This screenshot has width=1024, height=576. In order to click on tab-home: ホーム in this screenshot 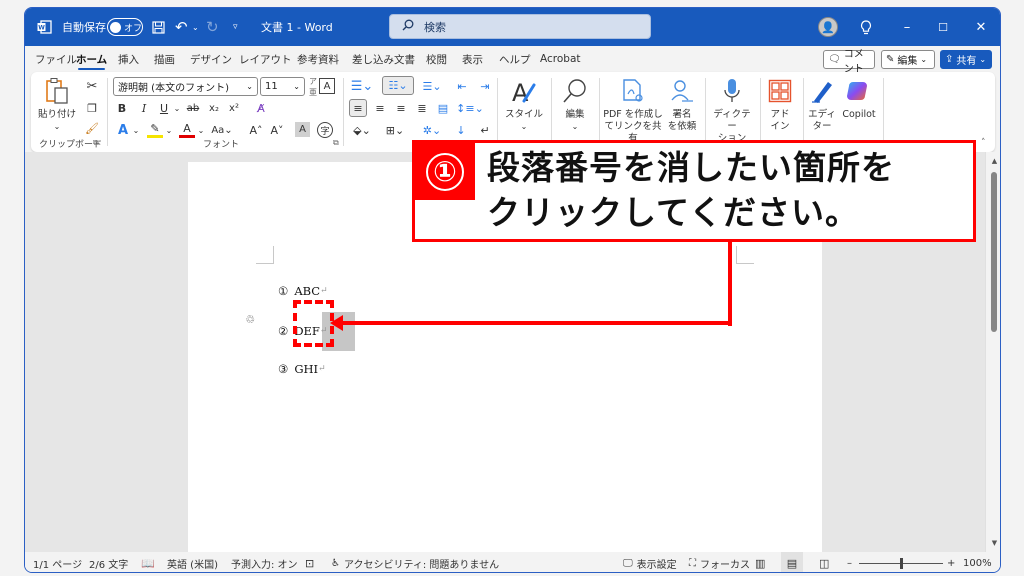, I will do `click(91, 59)`.